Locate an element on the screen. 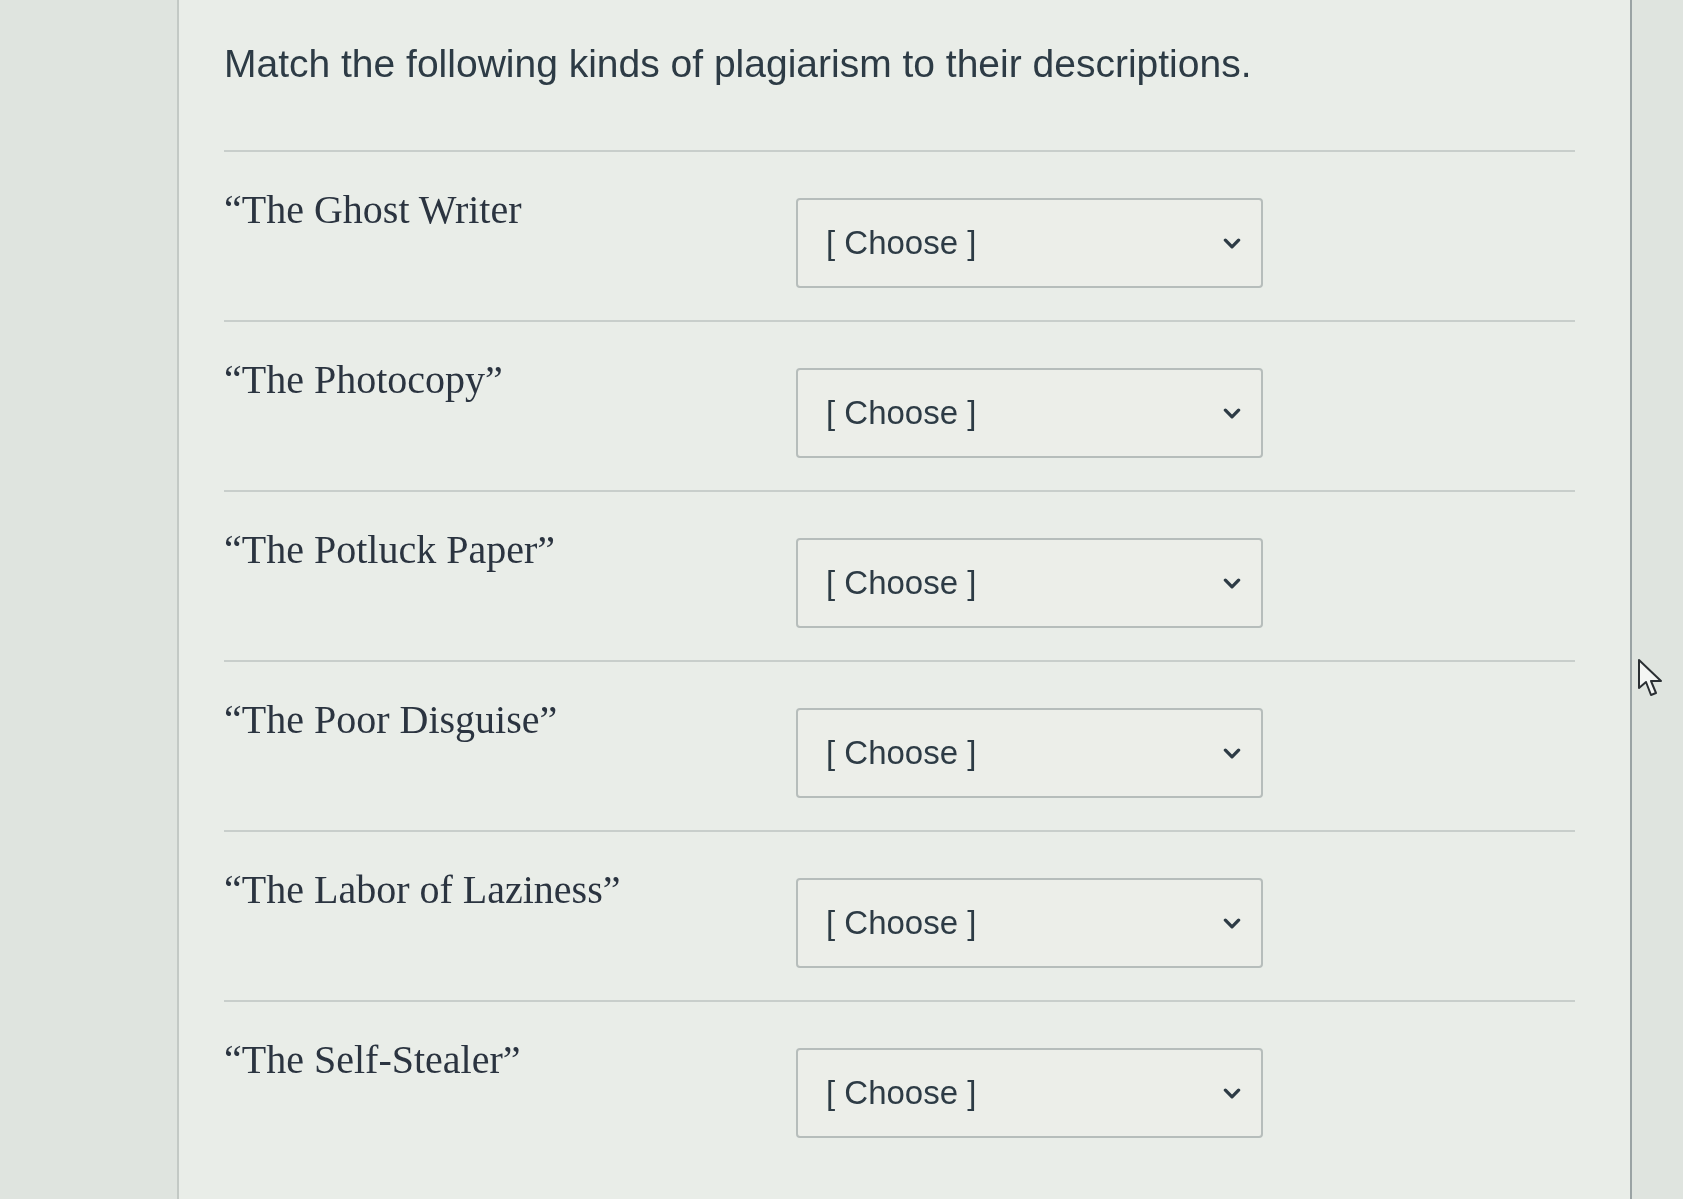 This screenshot has width=1683, height=1199. term-label: “The Poor Disguise” is located at coordinates (391, 720).